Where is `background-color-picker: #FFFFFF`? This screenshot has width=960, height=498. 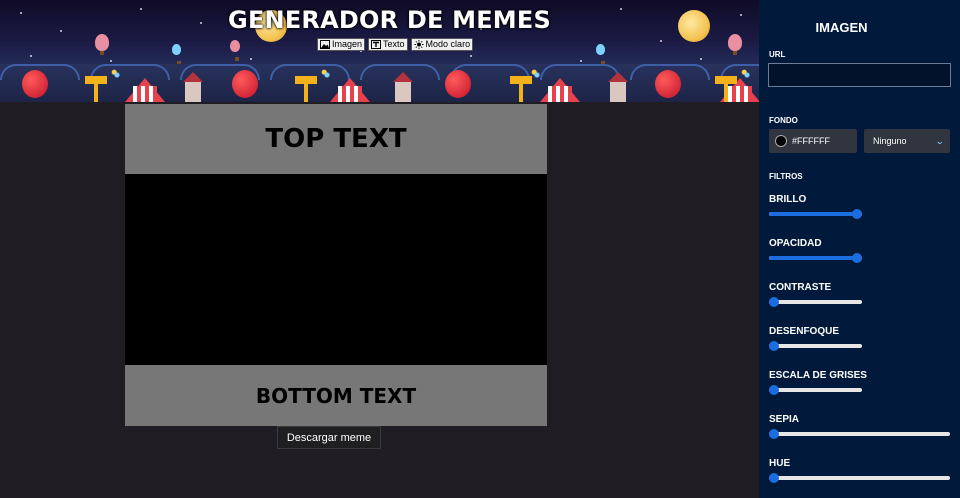 background-color-picker: #FFFFFF is located at coordinates (813, 141).